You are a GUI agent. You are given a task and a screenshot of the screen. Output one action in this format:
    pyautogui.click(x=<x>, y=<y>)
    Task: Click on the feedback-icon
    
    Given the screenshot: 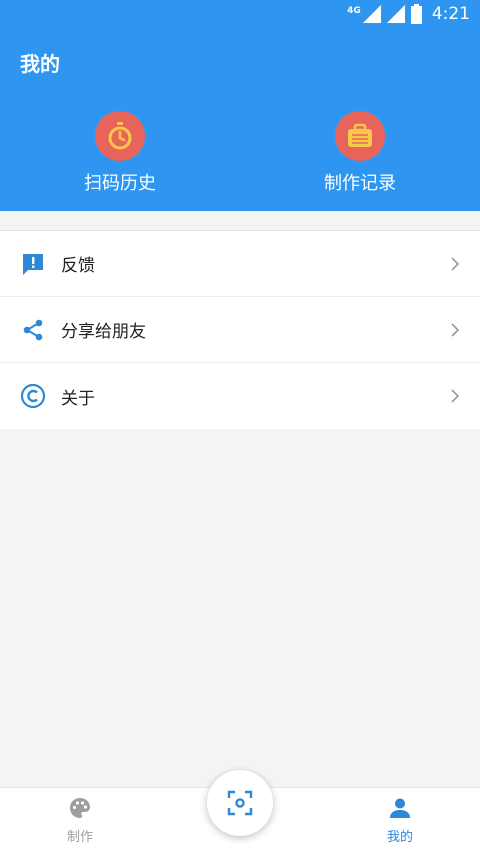 What is the action you would take?
    pyautogui.click(x=33, y=264)
    